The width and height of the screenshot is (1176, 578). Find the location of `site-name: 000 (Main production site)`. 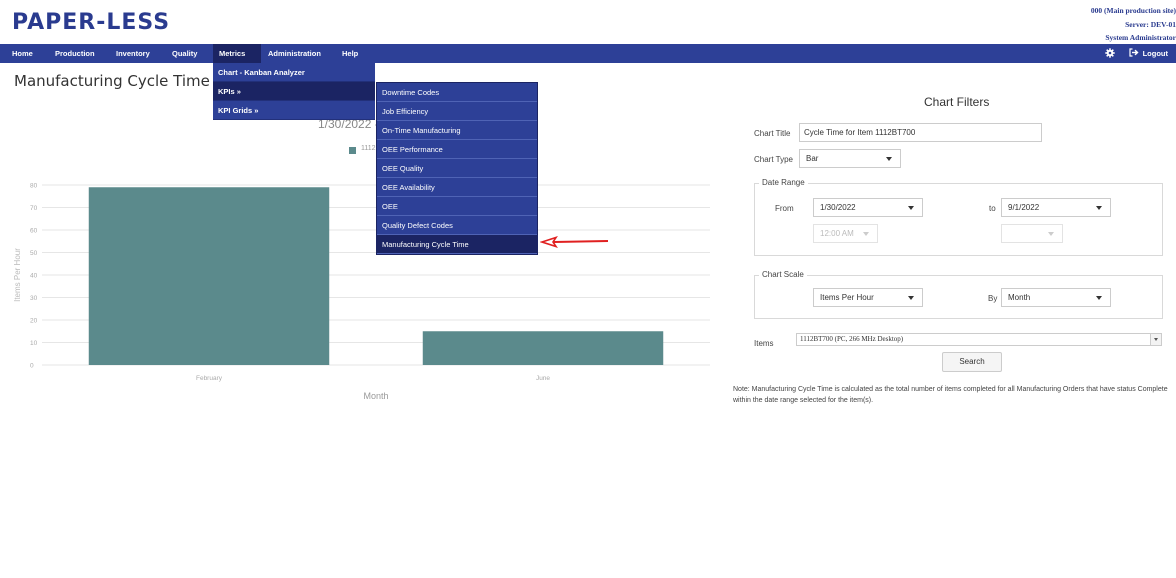

site-name: 000 (Main production site) is located at coordinates (1133, 10).